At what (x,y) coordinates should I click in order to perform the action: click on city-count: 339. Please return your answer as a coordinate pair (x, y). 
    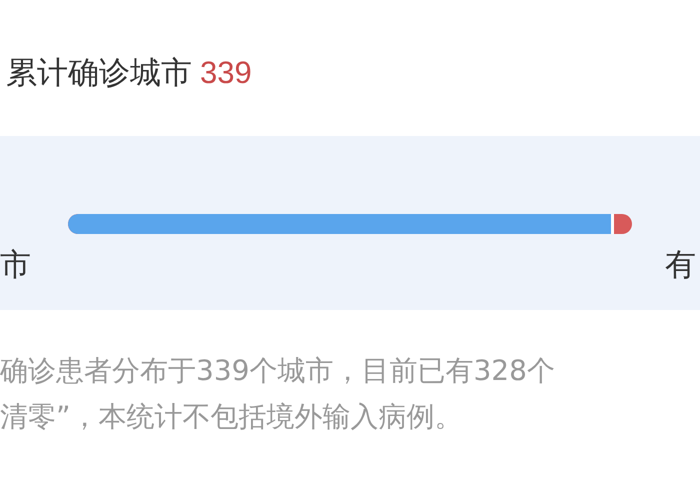
    Looking at the image, I should click on (226, 73).